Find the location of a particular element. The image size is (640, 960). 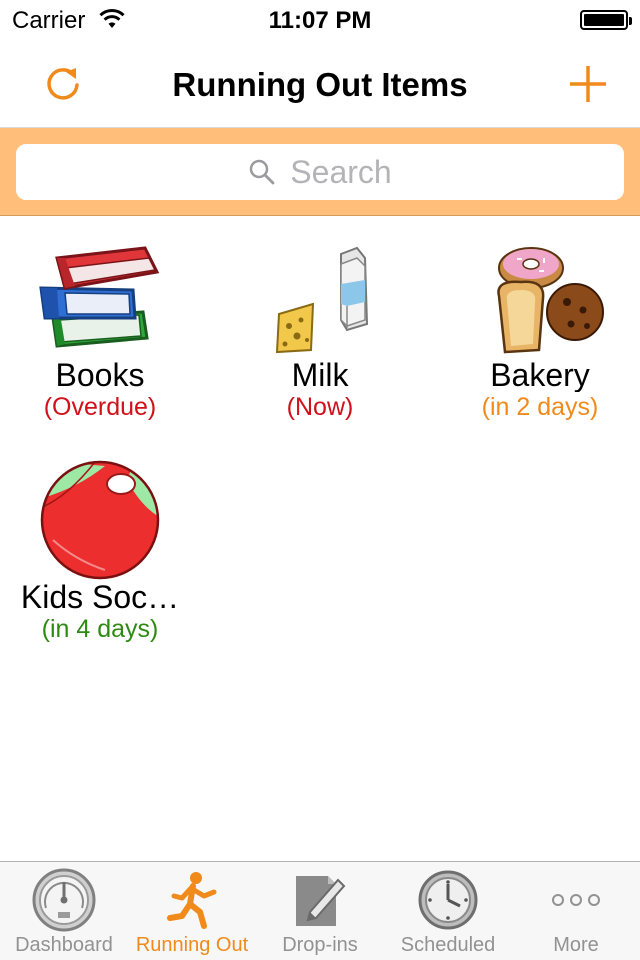

tab-label: Running Out is located at coordinates (192, 945).